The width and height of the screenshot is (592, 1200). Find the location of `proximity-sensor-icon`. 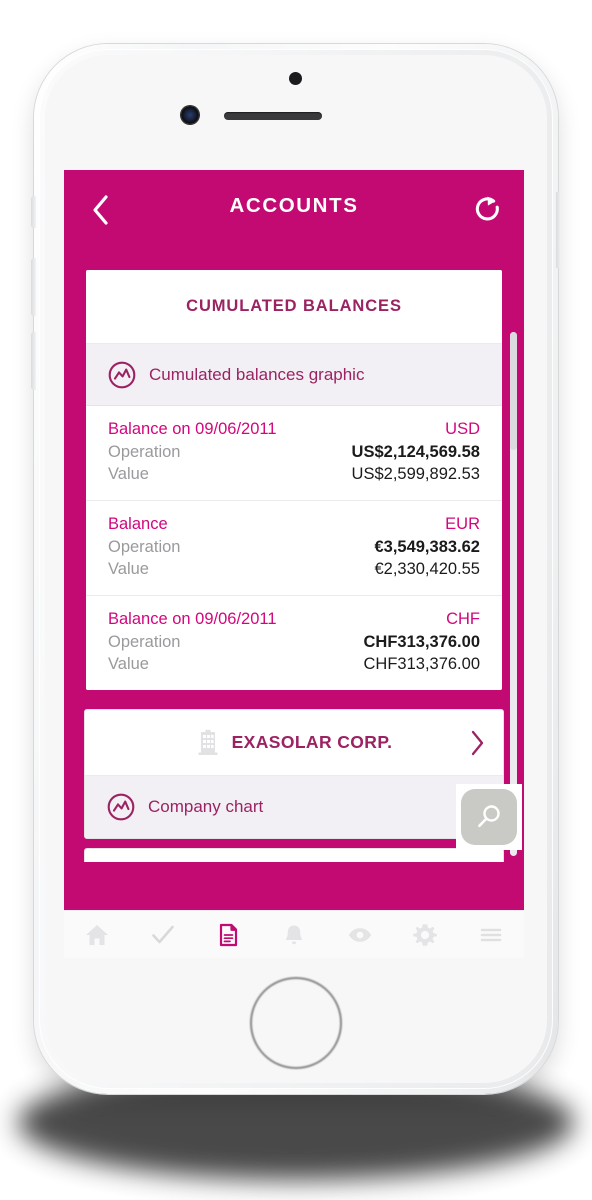

proximity-sensor-icon is located at coordinates (295, 78).